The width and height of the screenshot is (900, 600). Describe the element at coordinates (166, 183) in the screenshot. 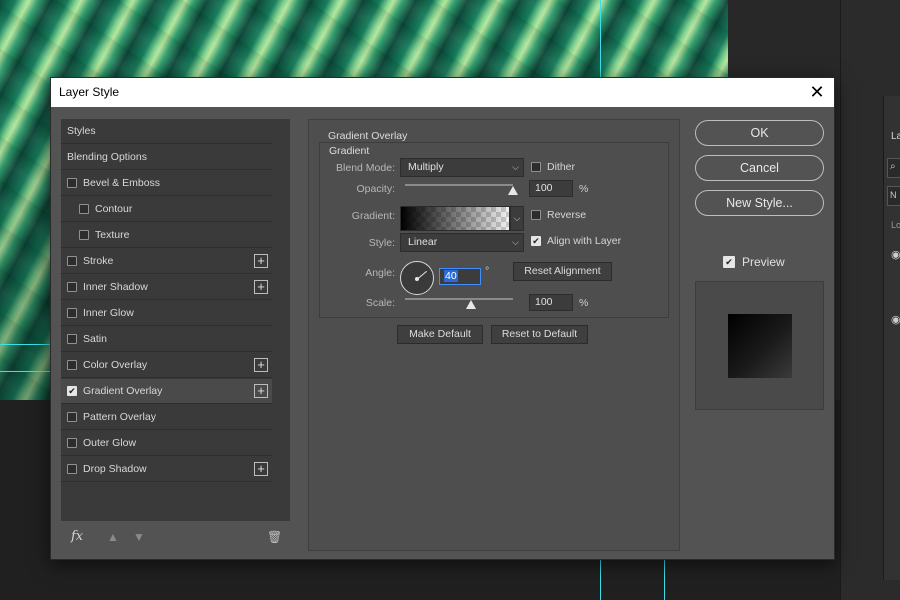

I see `style-list-item-bevel-emboss: Bevel & Emboss` at that location.